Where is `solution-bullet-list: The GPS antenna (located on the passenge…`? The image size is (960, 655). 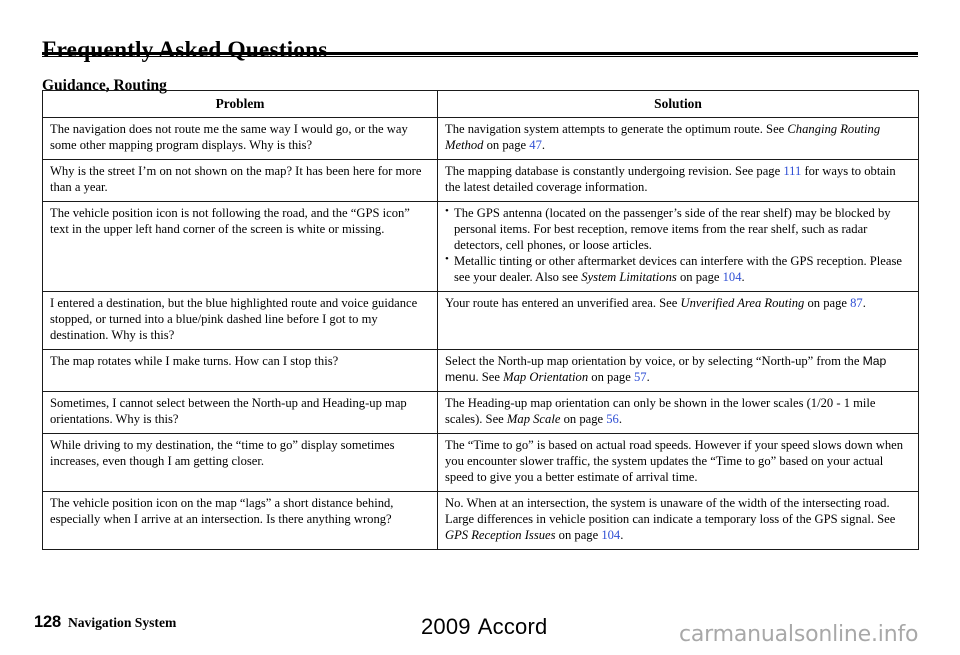
solution-bullet-list: The GPS antenna (located on the passenge… is located at coordinates (678, 245).